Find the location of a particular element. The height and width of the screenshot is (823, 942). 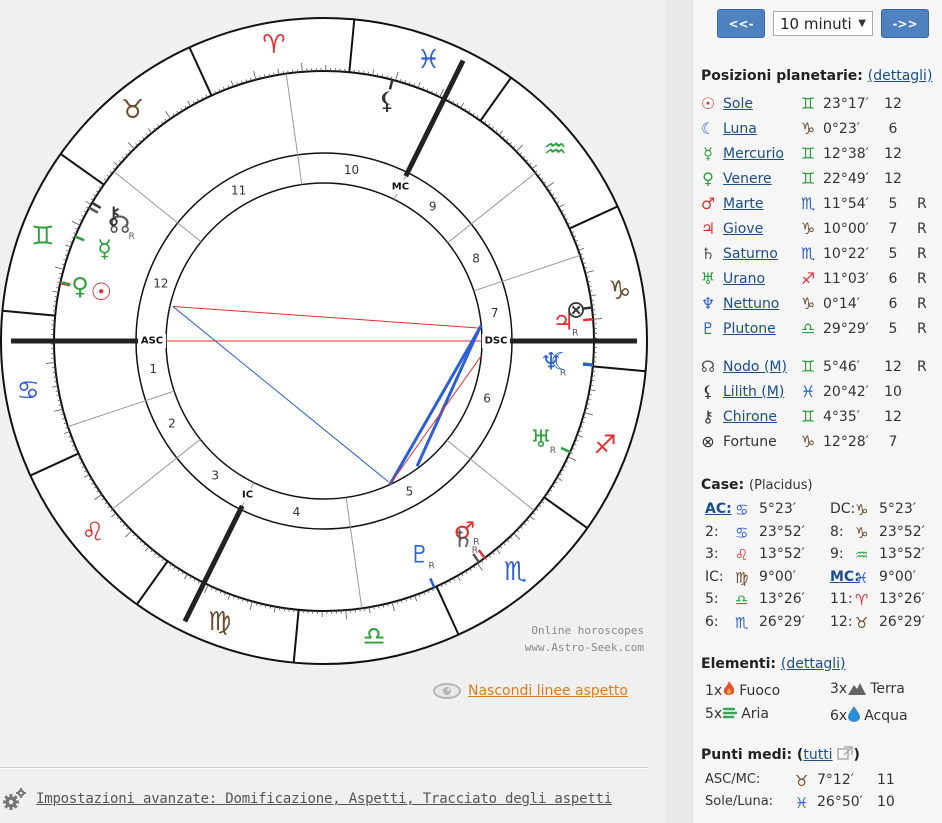

planet-name-link: Mercurio is located at coordinates (753, 154).